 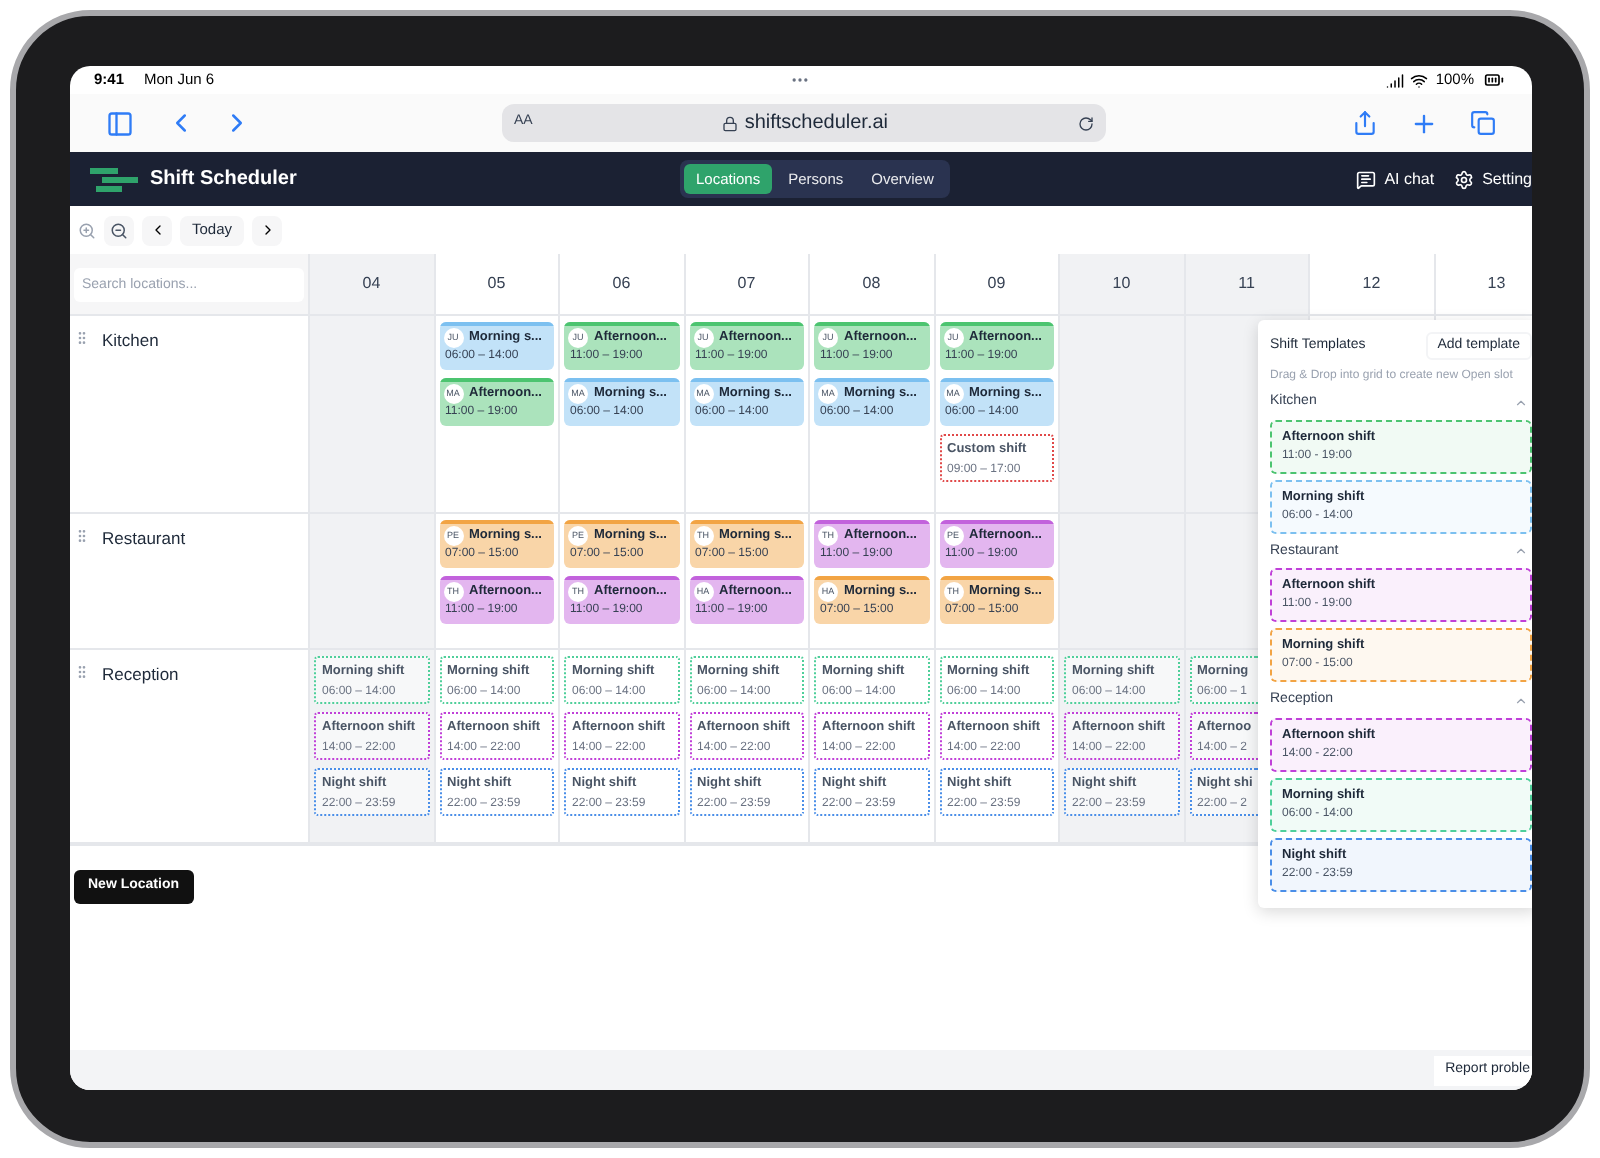 What do you see at coordinates (1424, 123) in the screenshot?
I see `new-tab-icon` at bounding box center [1424, 123].